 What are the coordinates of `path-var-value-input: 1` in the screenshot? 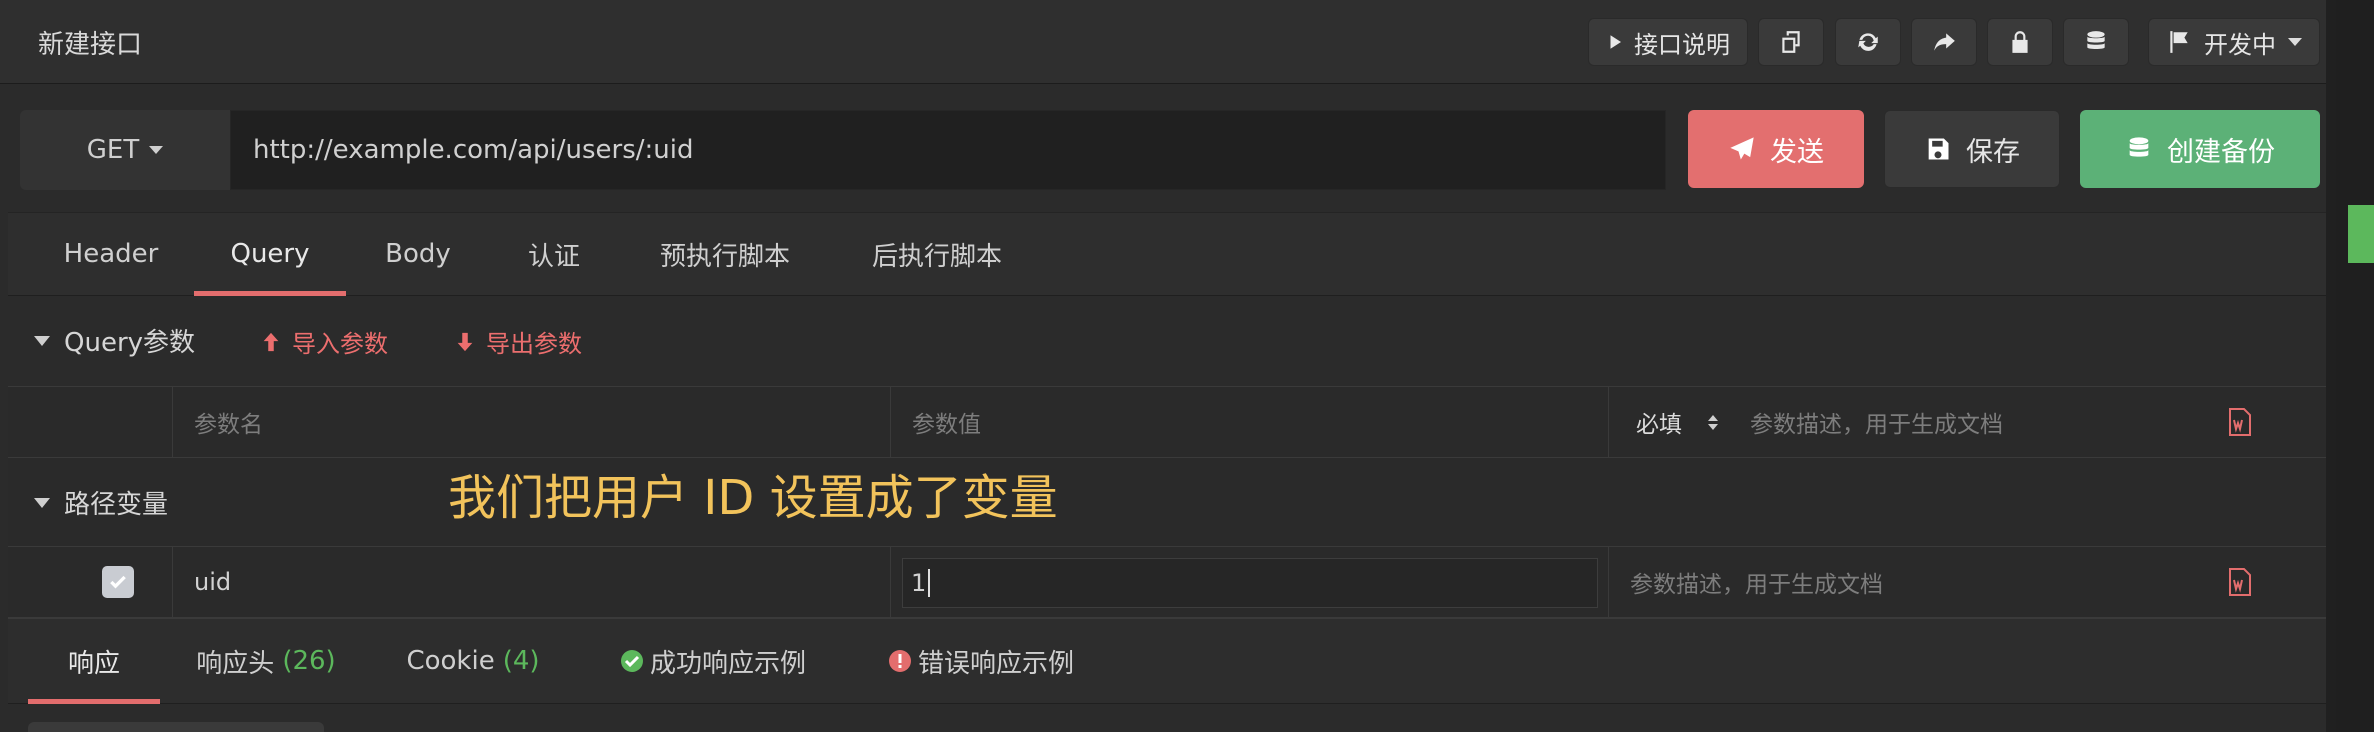 It's located at (1250, 583).